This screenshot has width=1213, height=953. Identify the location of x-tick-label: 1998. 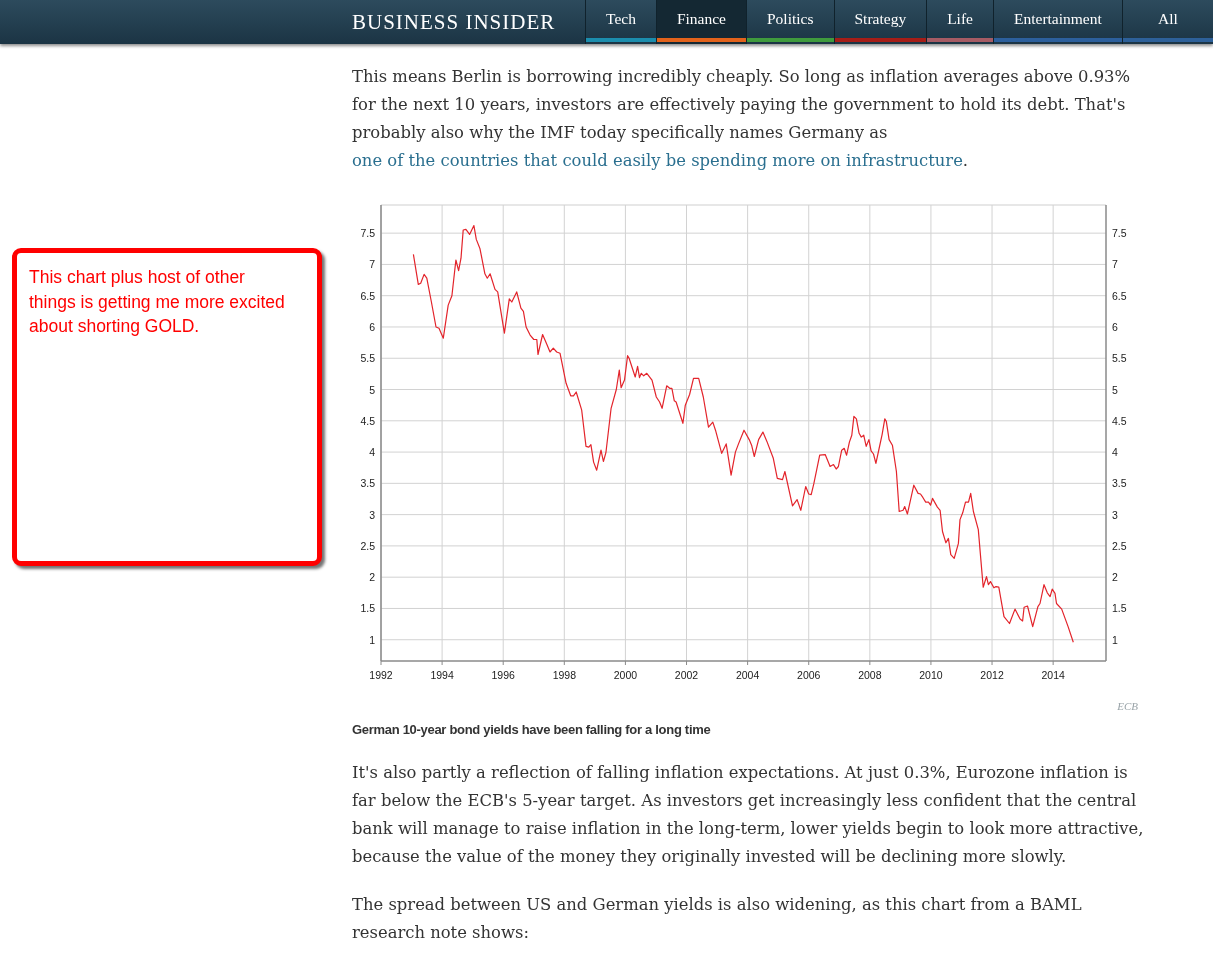
(564, 675).